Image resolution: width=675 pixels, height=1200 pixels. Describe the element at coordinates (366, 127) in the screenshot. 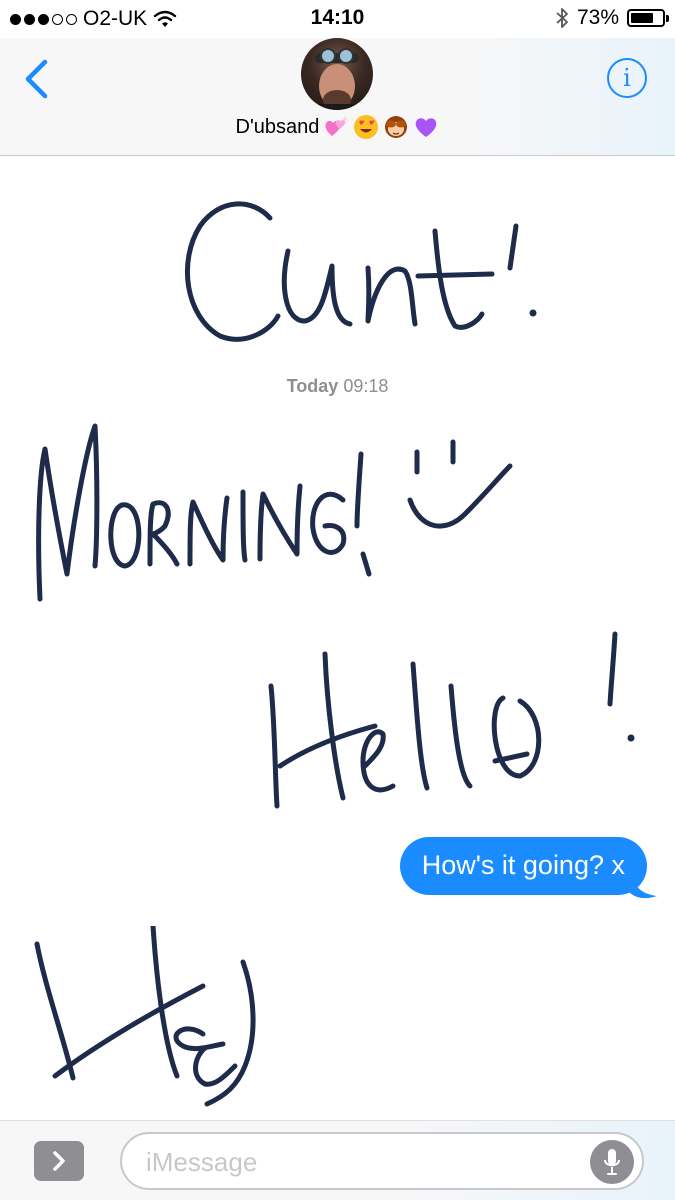

I see `heart-eyes-icon` at that location.